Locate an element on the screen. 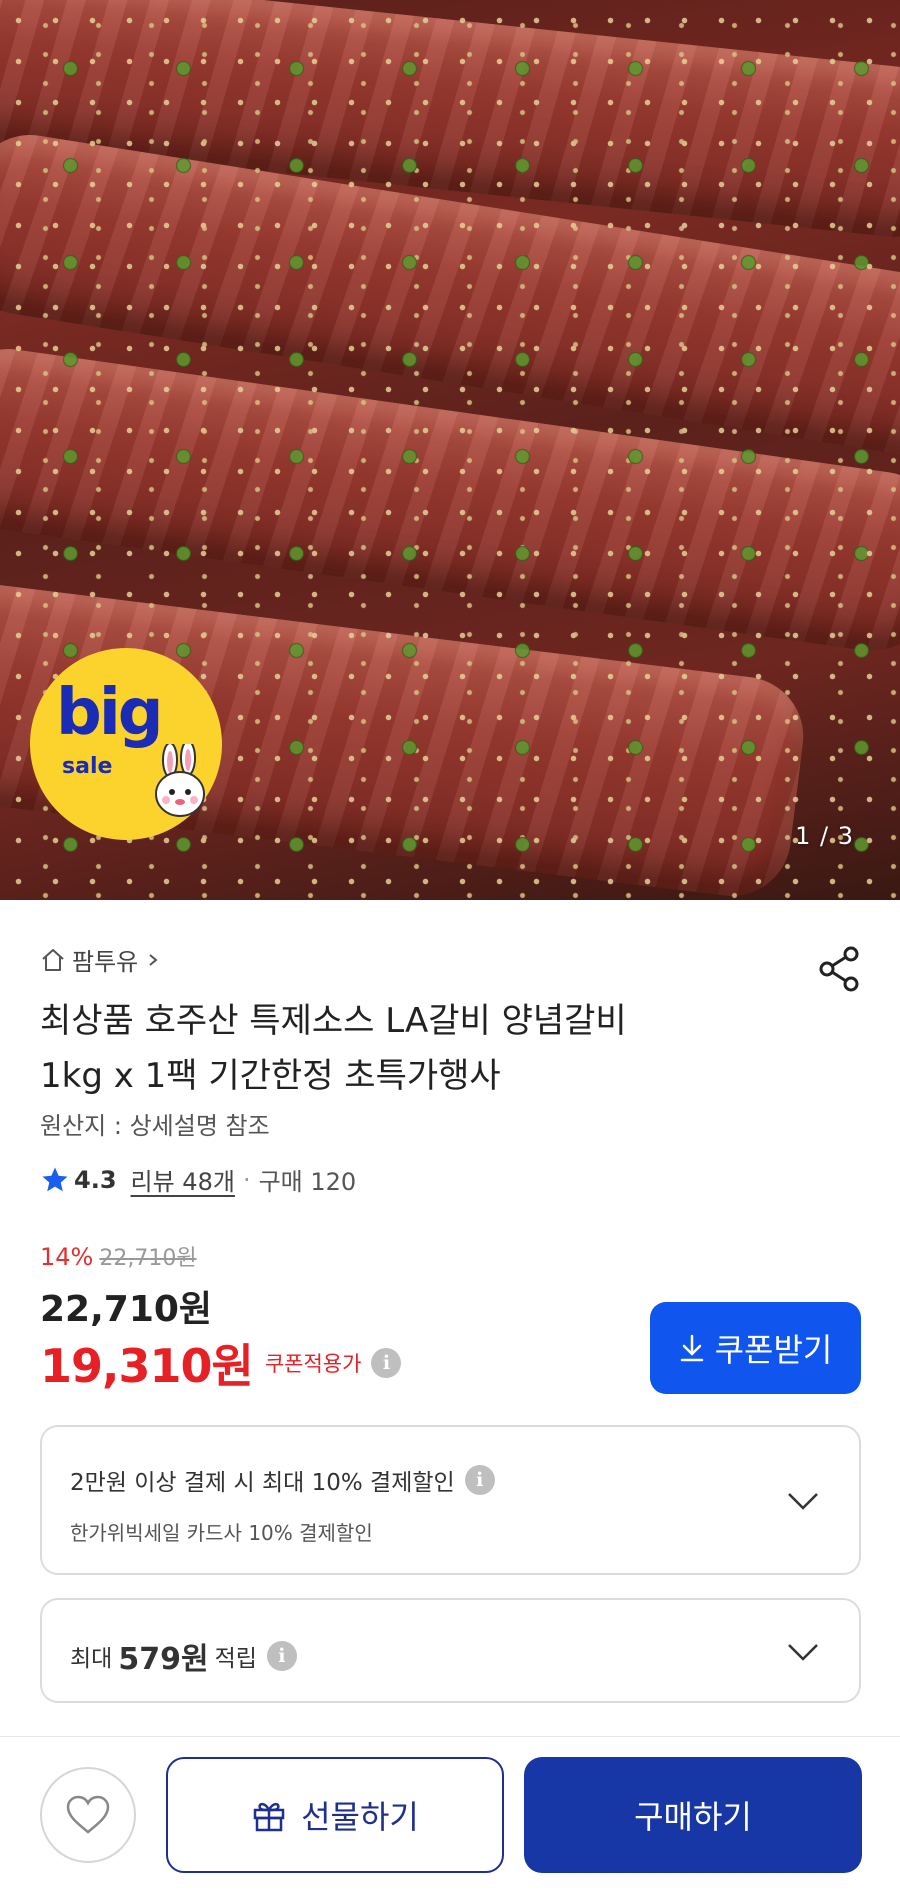 This screenshot has height=1892, width=900. gift-icon is located at coordinates (269, 1817).